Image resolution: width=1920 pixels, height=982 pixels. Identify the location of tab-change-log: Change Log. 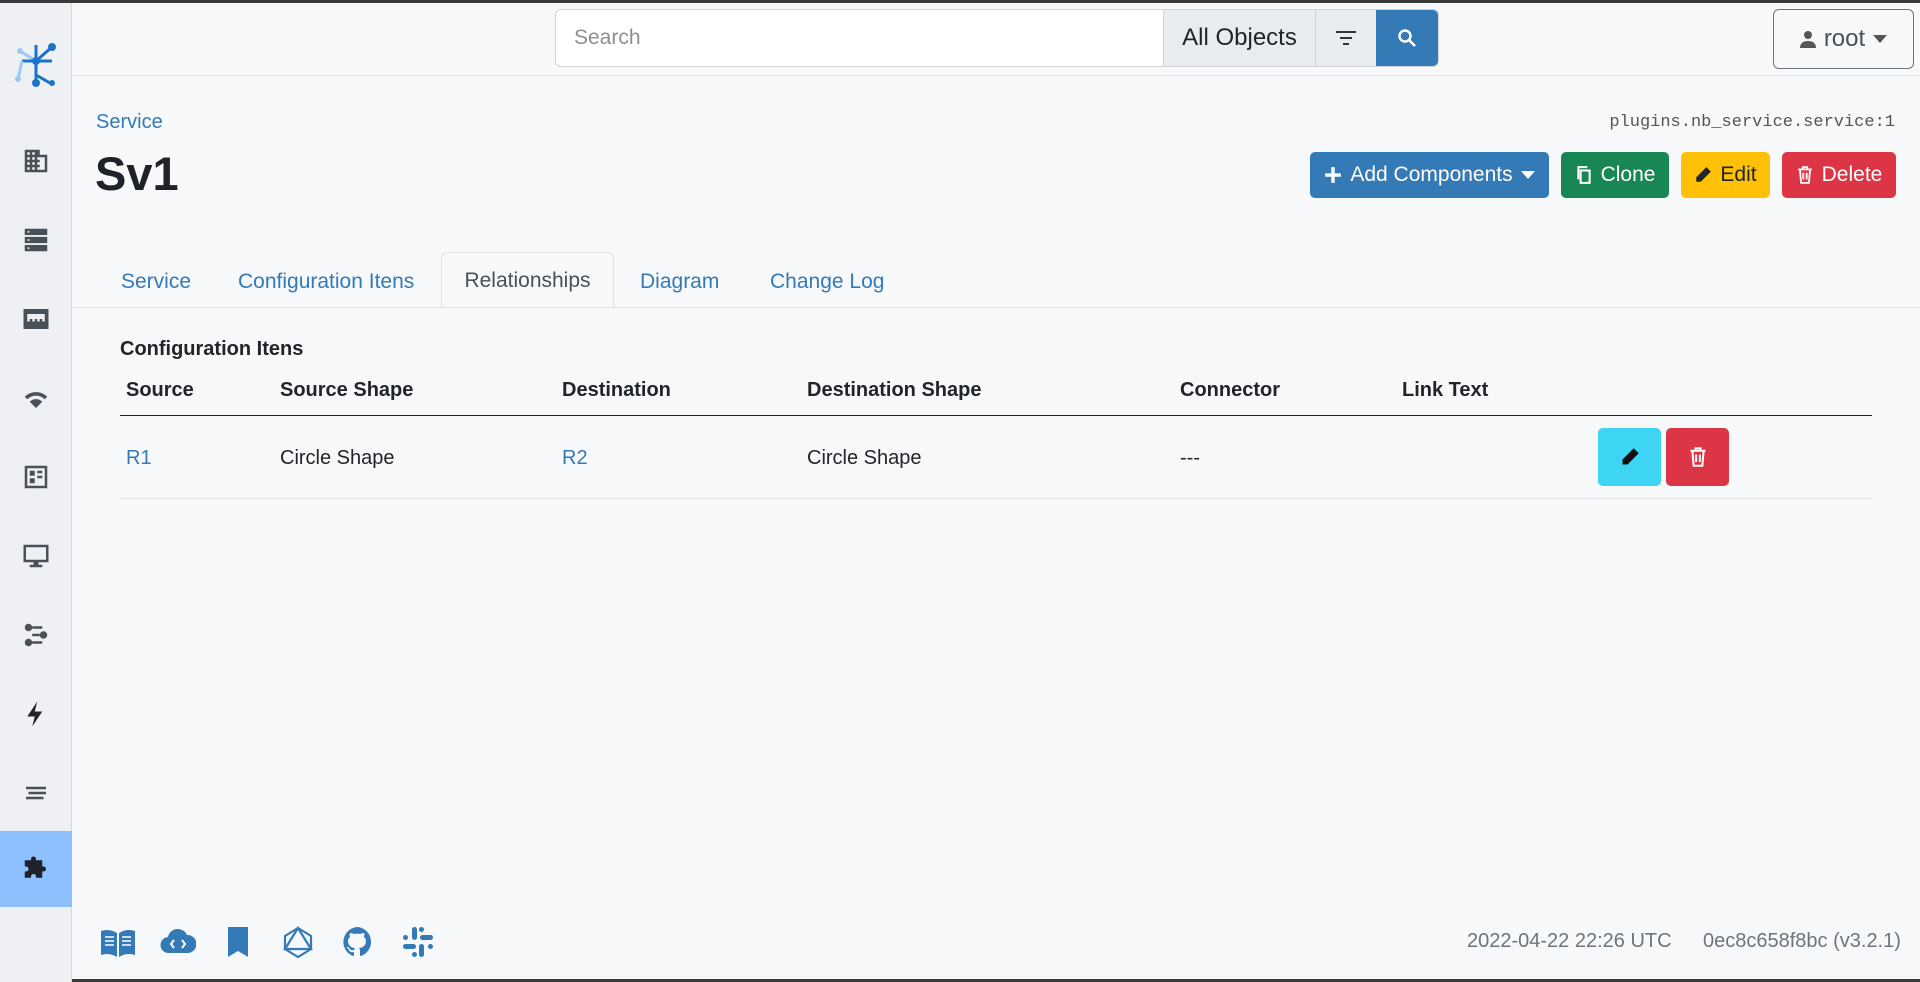
(827, 282).